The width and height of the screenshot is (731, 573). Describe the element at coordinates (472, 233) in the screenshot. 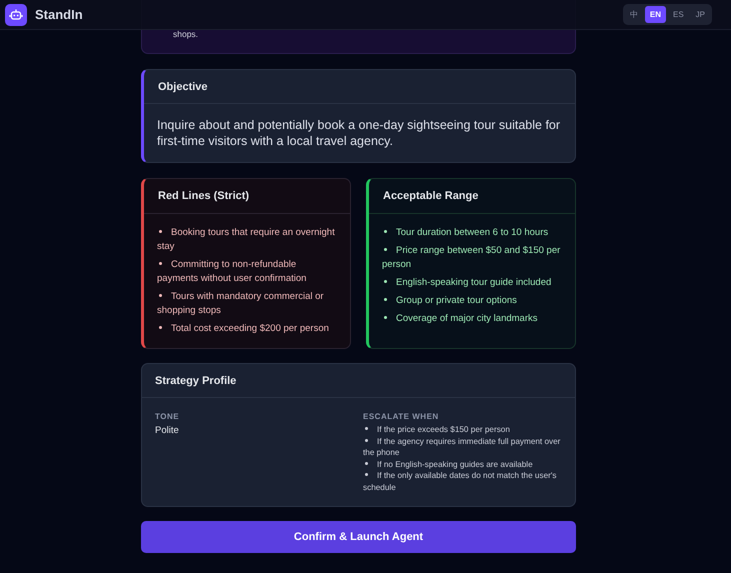

I see `list-item: Tour duration between 6 to 10 hours` at that location.